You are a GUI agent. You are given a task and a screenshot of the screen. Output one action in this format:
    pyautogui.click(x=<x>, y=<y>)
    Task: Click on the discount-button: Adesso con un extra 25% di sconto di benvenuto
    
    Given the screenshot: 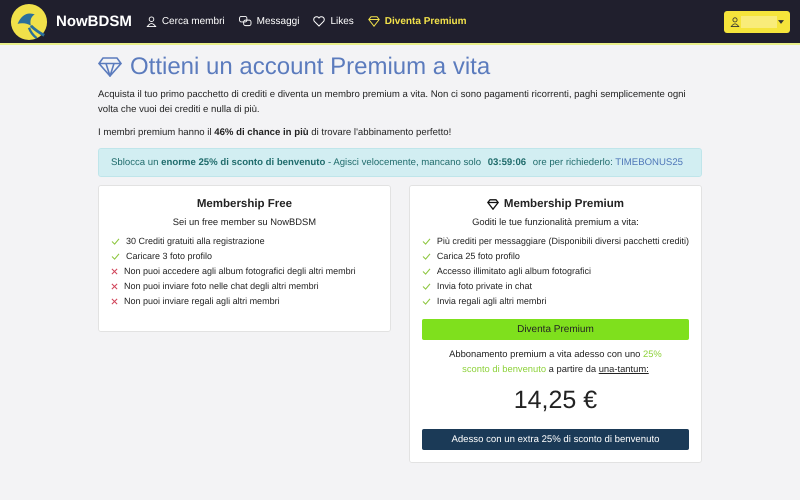 What is the action you would take?
    pyautogui.click(x=555, y=439)
    